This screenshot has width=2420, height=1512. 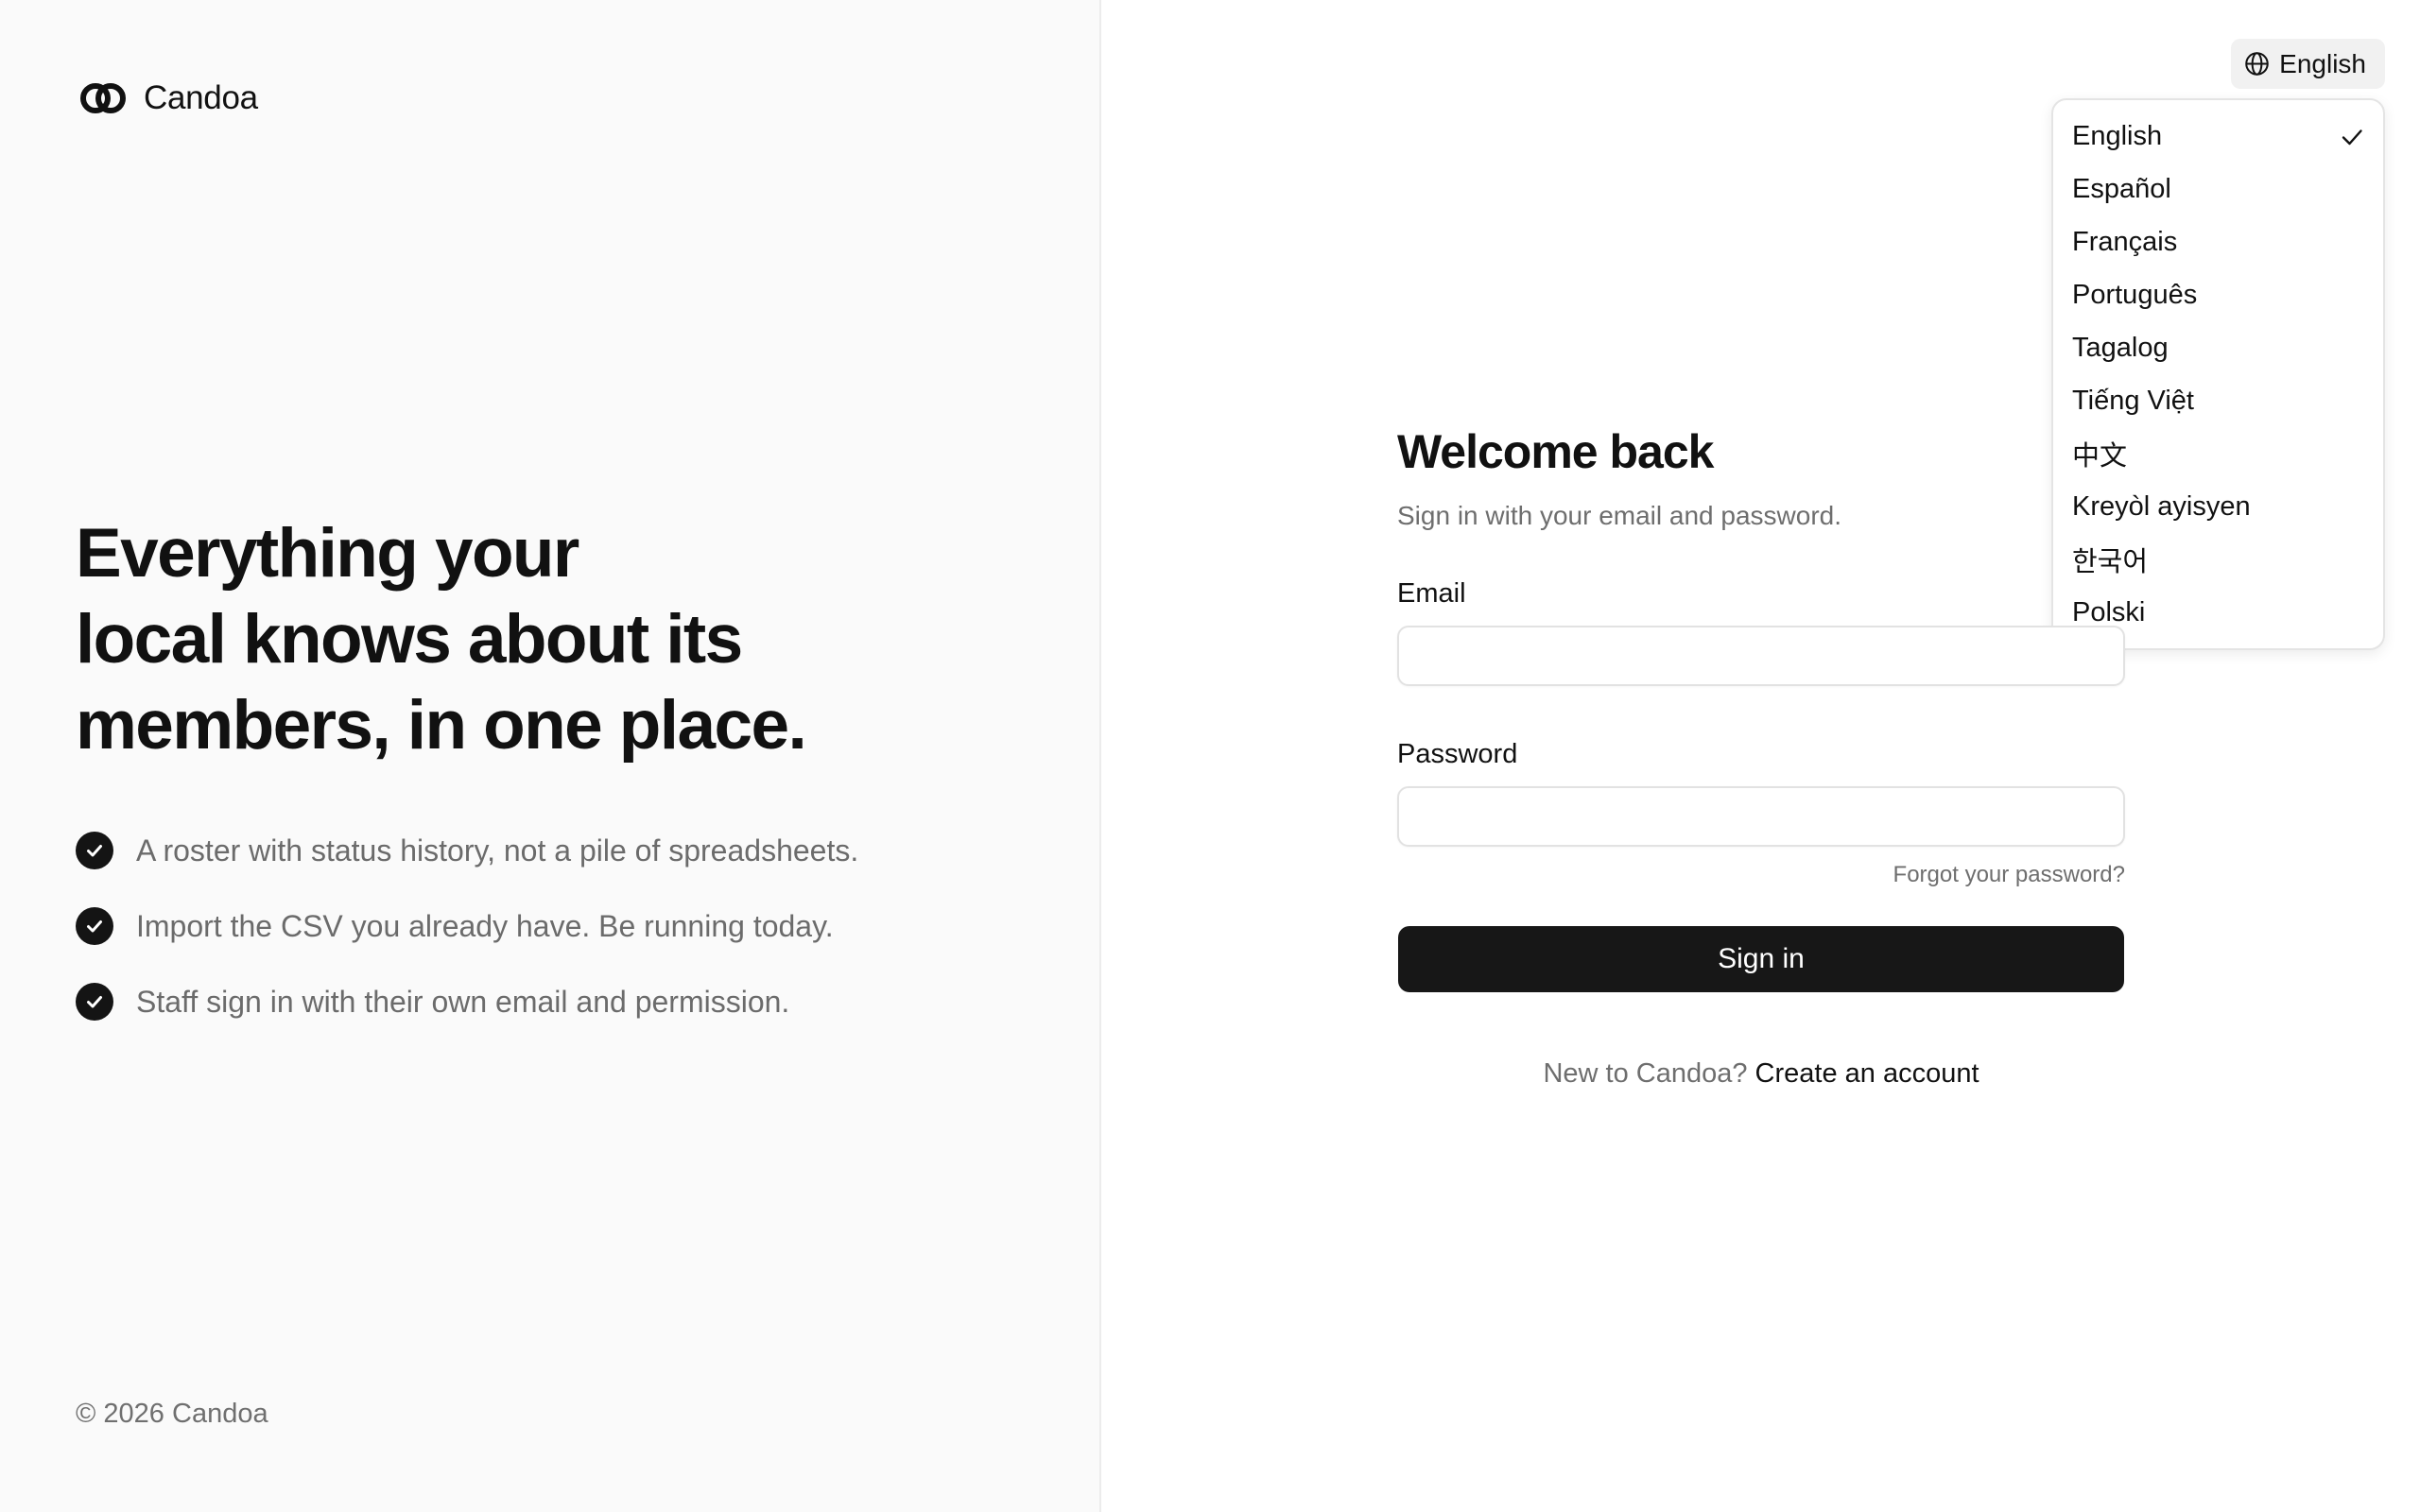 I want to click on language-option-espanol: Español, so click(x=2218, y=189).